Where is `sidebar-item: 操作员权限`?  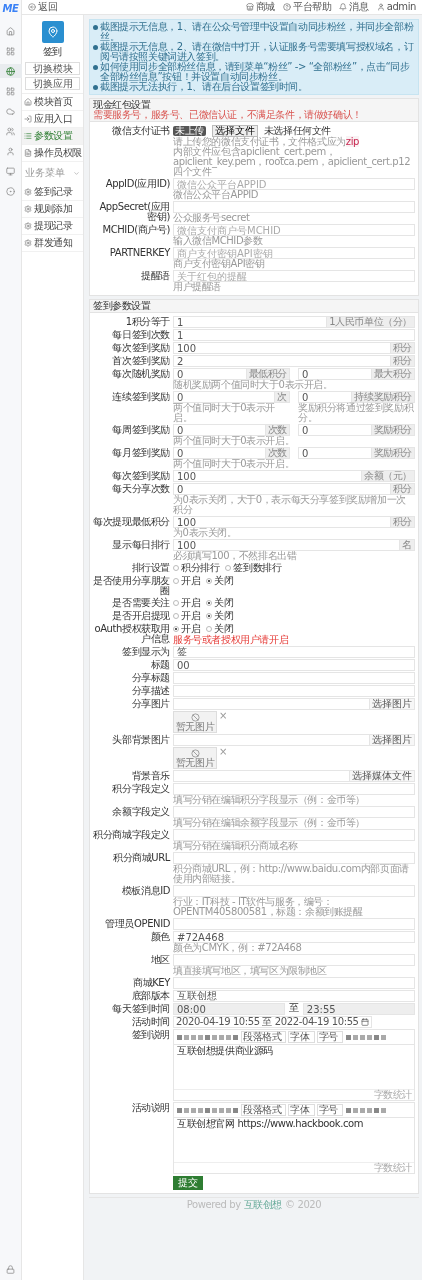
sidebar-item: 操作员权限 is located at coordinates (52, 153).